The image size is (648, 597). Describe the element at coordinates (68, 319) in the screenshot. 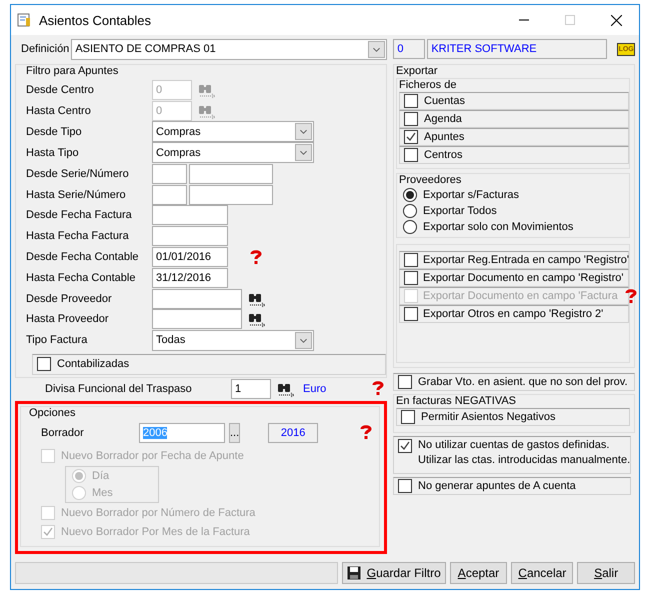

I see `field-label: Hasta Proveedor` at that location.